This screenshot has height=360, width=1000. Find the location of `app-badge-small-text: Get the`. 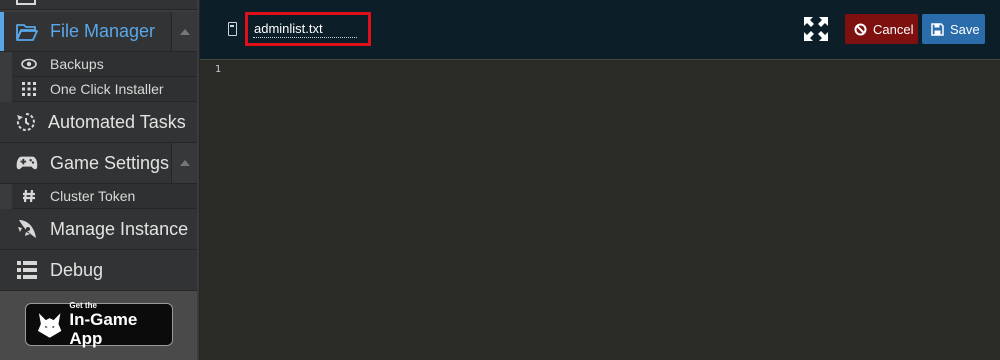

app-badge-small-text: Get the is located at coordinates (83, 305).